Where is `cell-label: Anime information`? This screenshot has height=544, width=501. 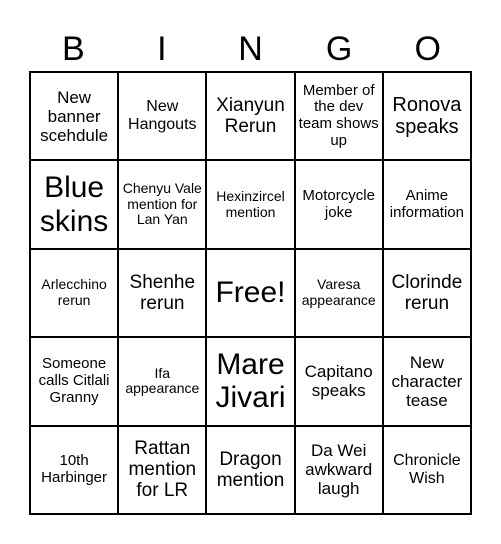 cell-label: Anime information is located at coordinates (426, 203).